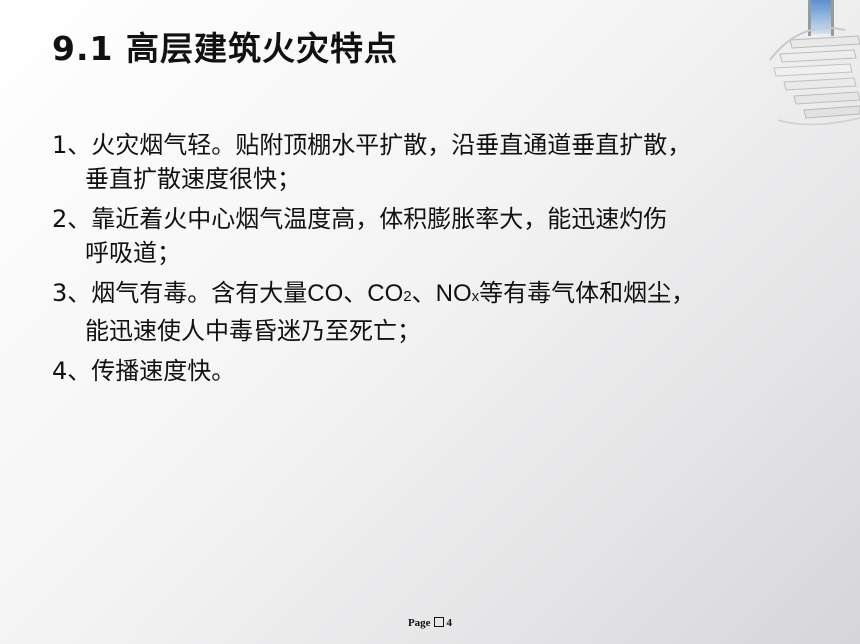 The image size is (860, 644). What do you see at coordinates (180, 293) in the screenshot?
I see `text-segment: 3、烟气有毒。含有大量` at bounding box center [180, 293].